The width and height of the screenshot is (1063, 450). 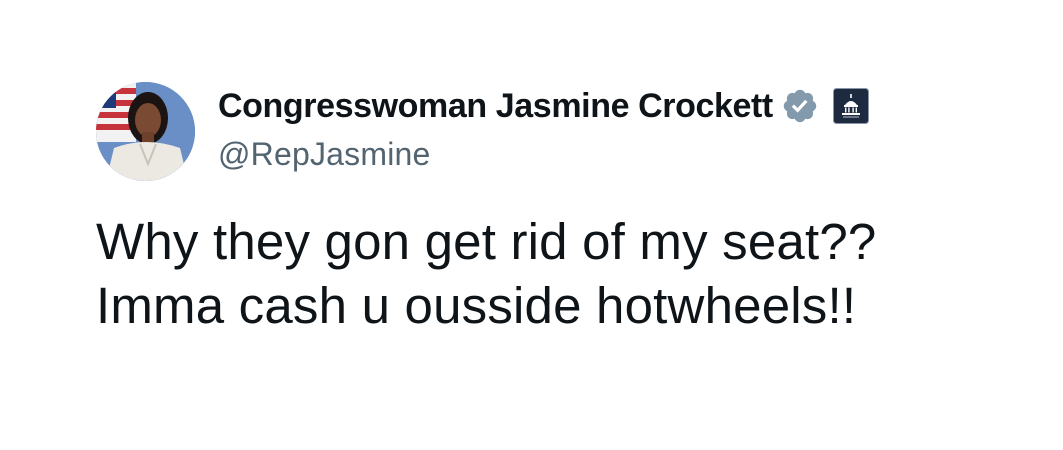 I want to click on display-name: Congresswoman Jasmine Crockett, so click(x=495, y=106).